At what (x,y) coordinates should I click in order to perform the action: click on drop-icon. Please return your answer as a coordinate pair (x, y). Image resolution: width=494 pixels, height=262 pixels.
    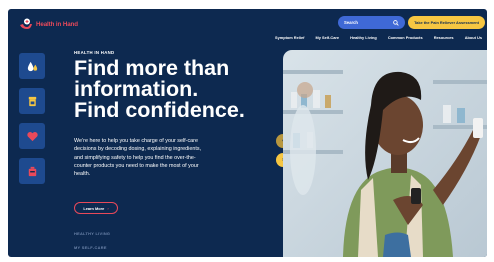
    Looking at the image, I should click on (32, 66).